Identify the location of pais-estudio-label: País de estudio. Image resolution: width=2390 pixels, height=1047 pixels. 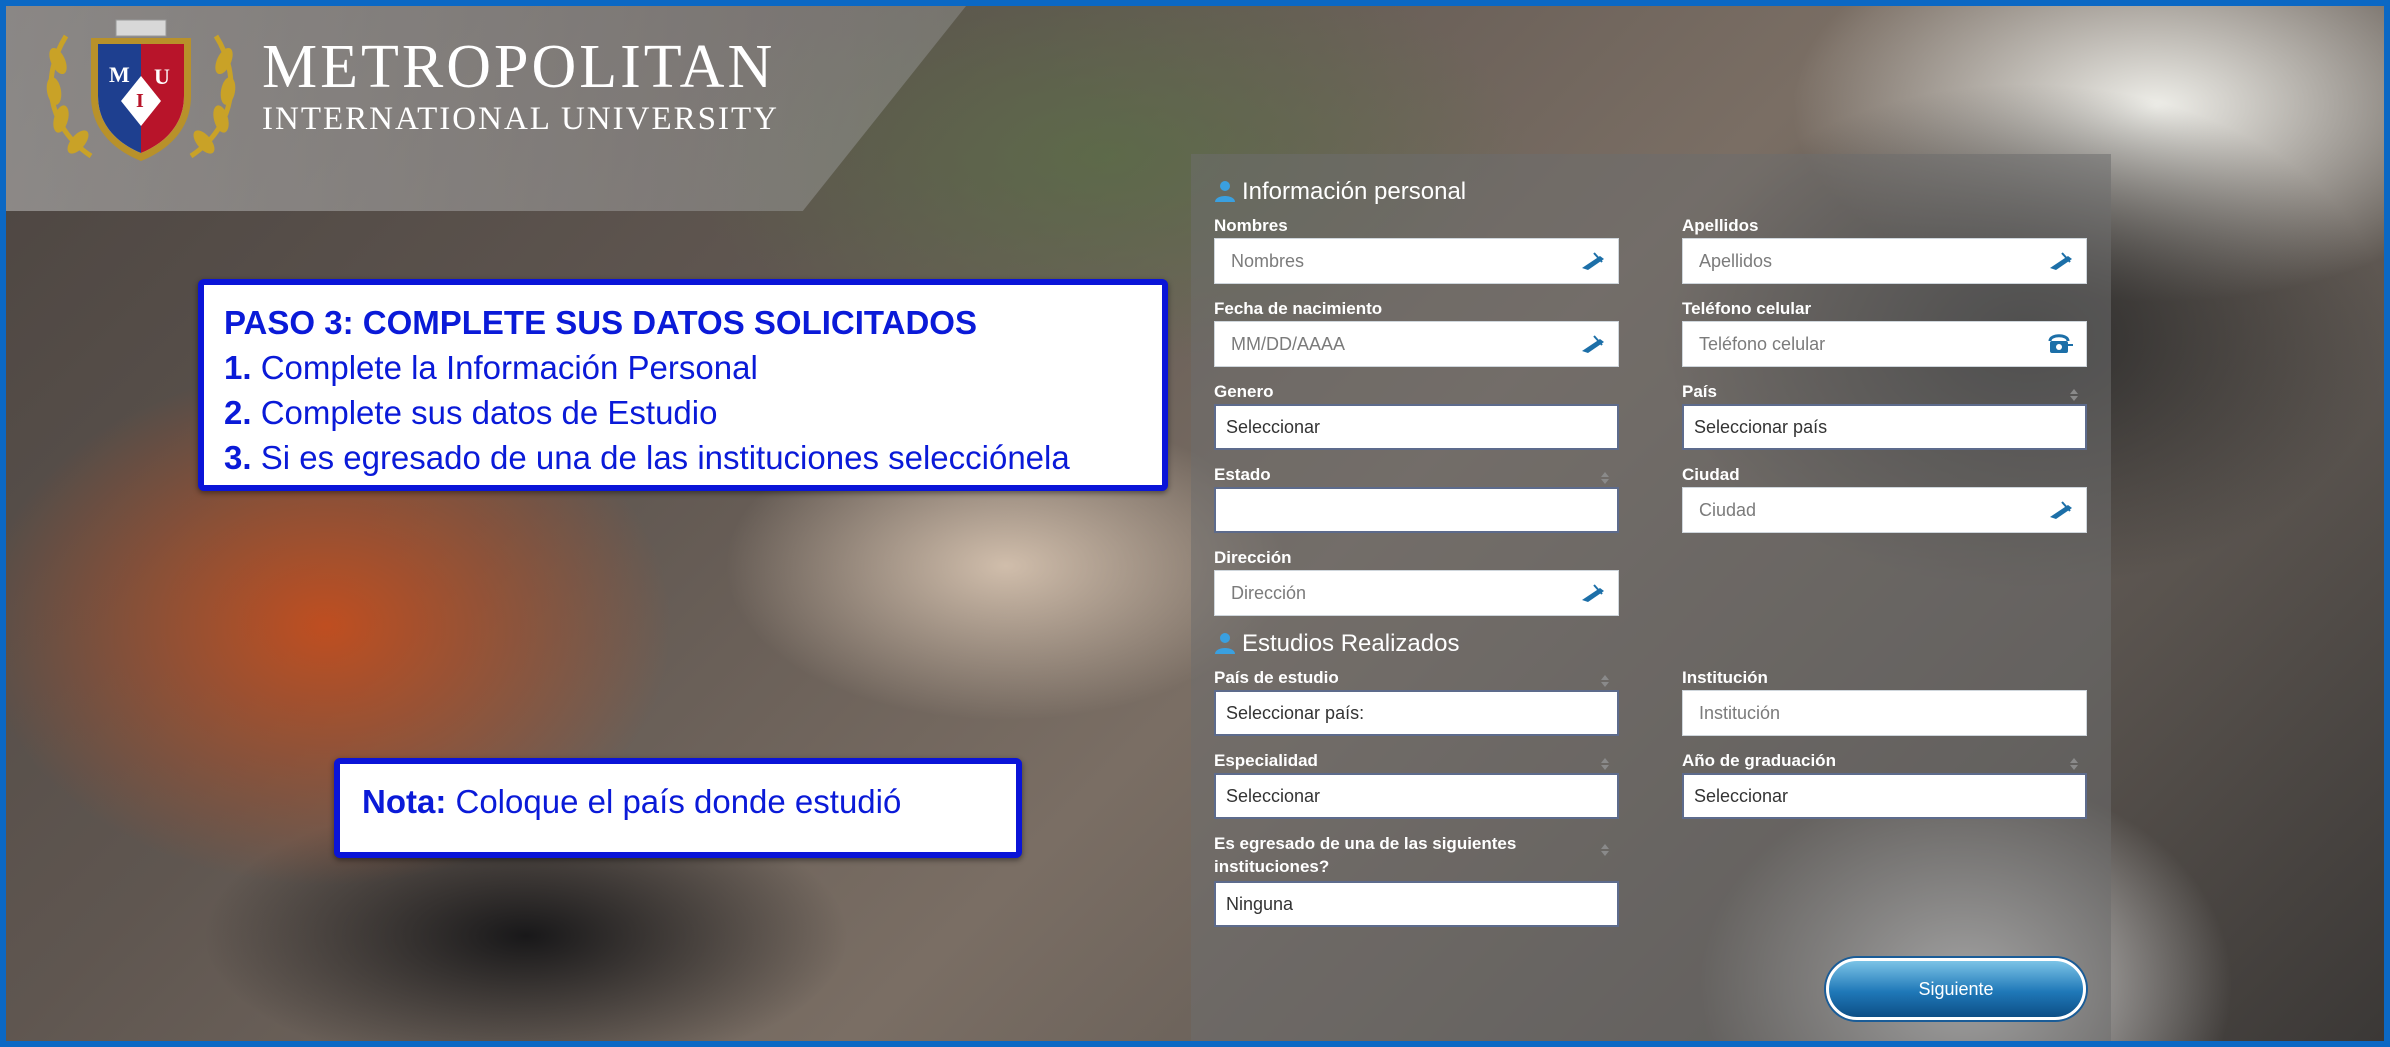
(1276, 677).